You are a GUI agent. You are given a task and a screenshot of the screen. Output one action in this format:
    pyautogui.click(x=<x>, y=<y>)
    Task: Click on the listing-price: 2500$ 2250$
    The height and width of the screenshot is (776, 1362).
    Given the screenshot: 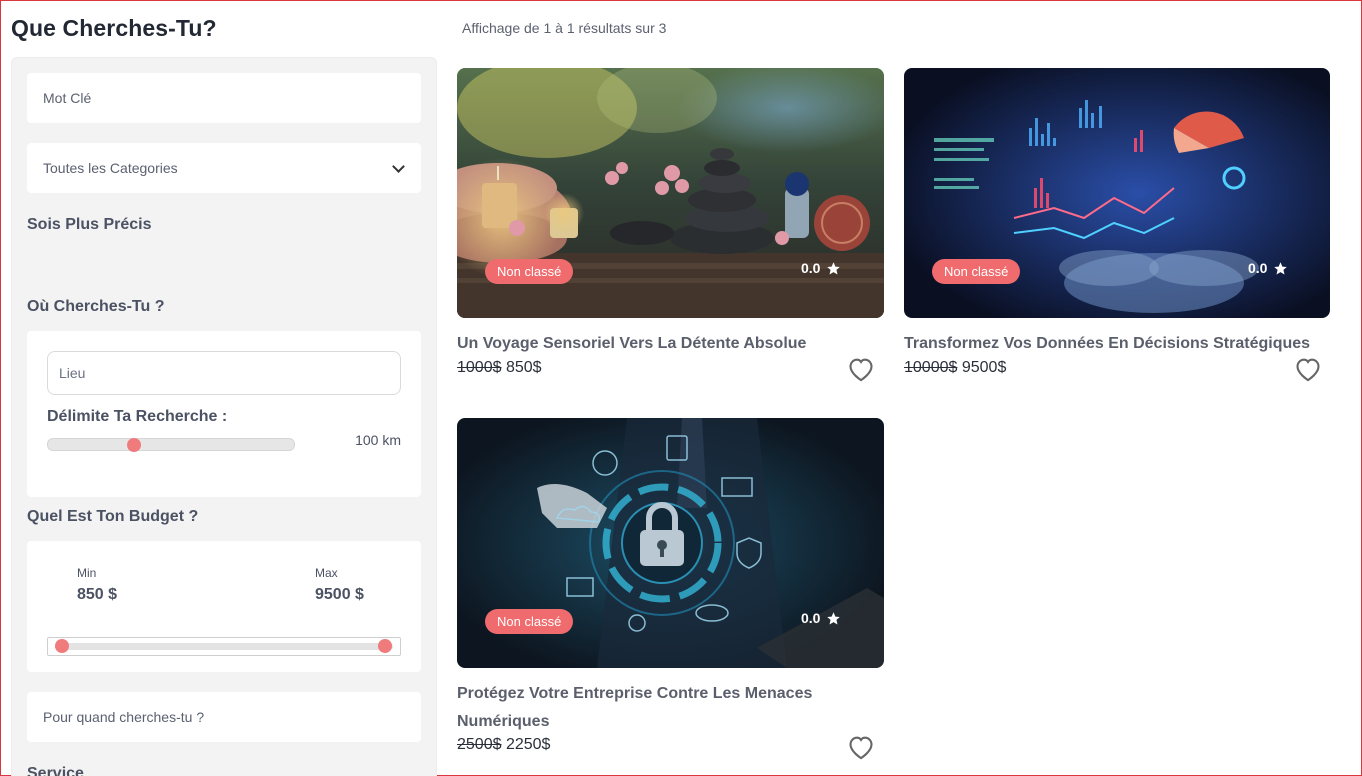 What is the action you would take?
    pyautogui.click(x=503, y=745)
    